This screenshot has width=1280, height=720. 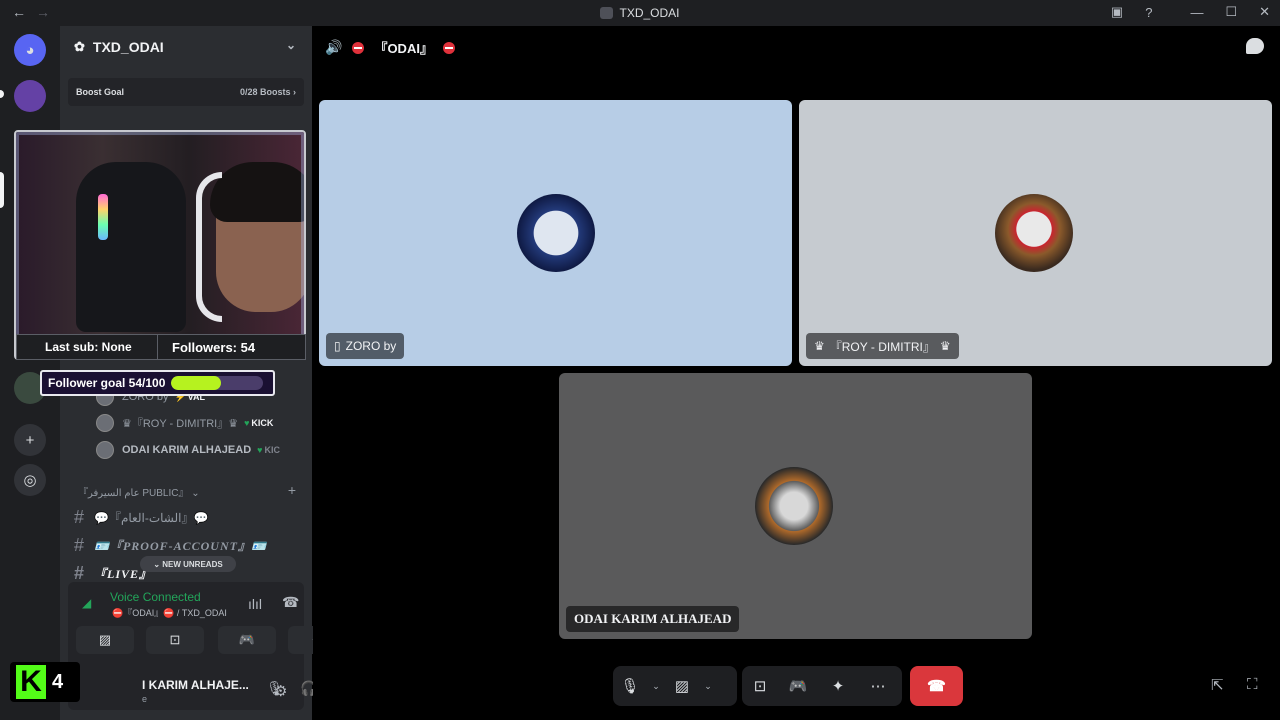 I want to click on disconnect-icon: ☎, so click(x=290, y=602).